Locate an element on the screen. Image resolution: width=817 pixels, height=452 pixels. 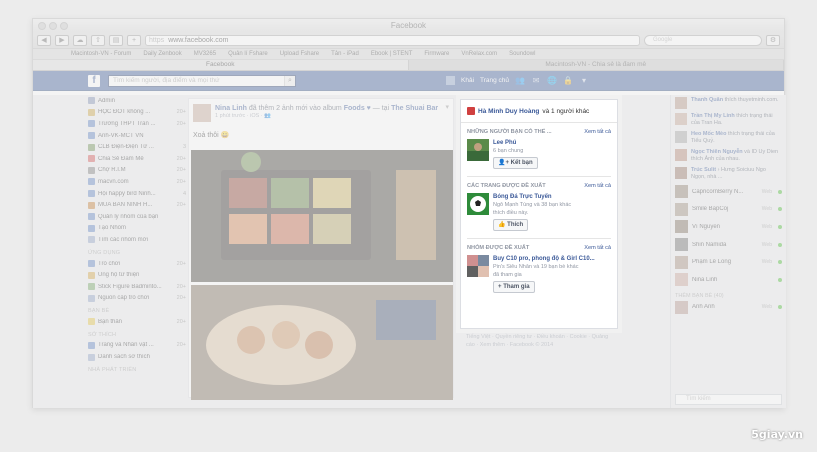
bookmark-item: VnRelax.com is located at coordinates (479, 54).